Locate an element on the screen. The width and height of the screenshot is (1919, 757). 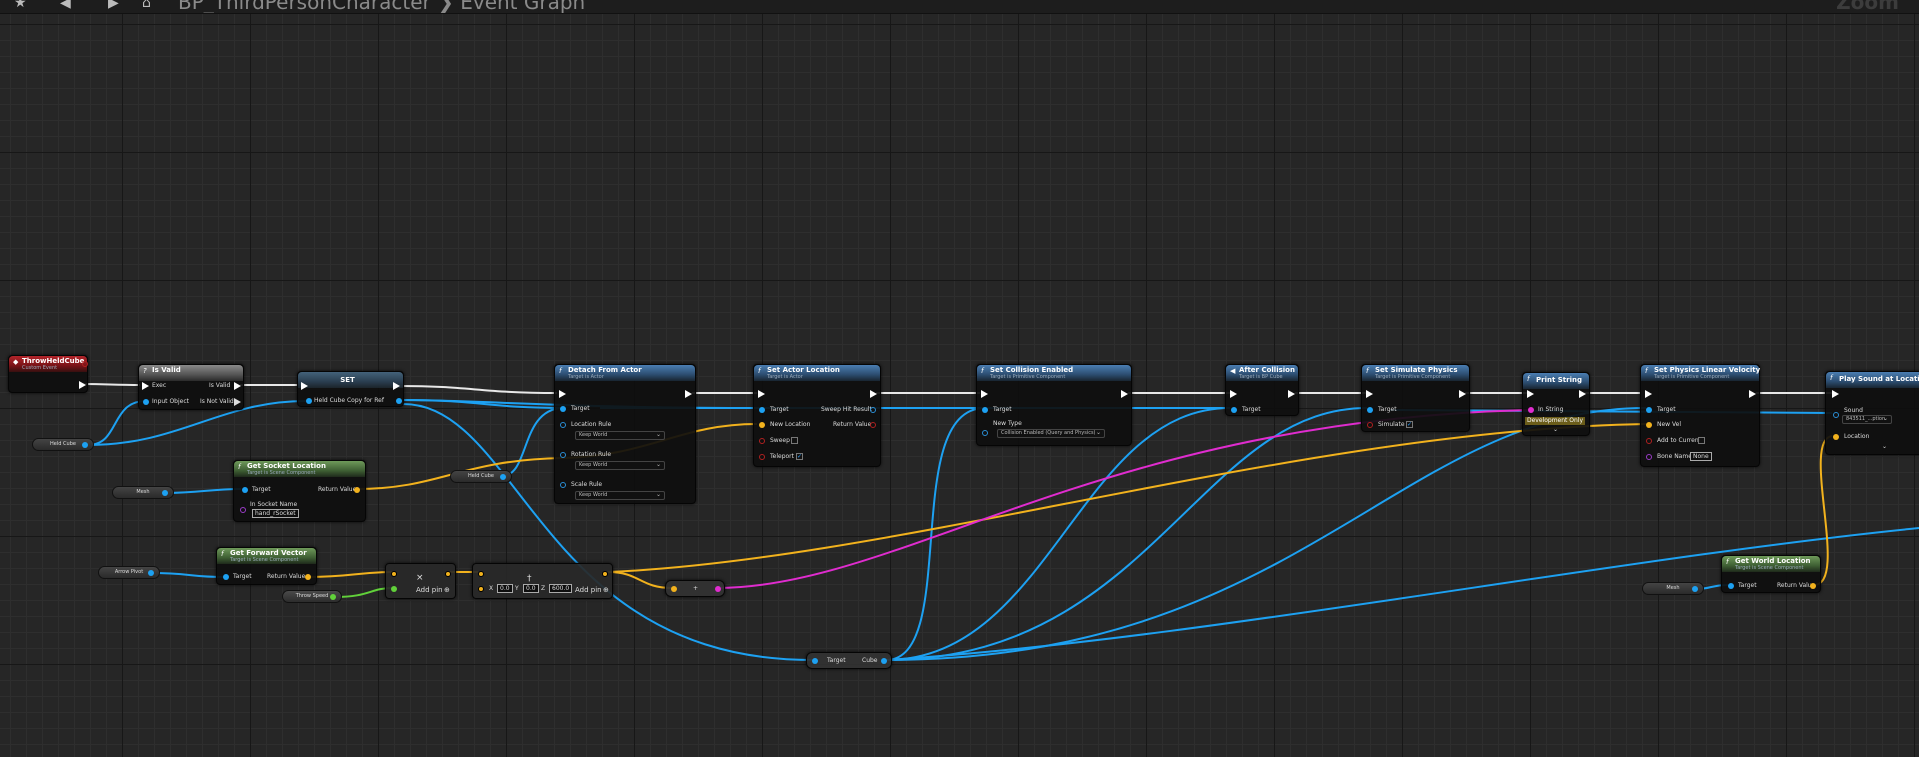
arrow-pivot-variable-node: Arrow Pivot is located at coordinates (129, 572).